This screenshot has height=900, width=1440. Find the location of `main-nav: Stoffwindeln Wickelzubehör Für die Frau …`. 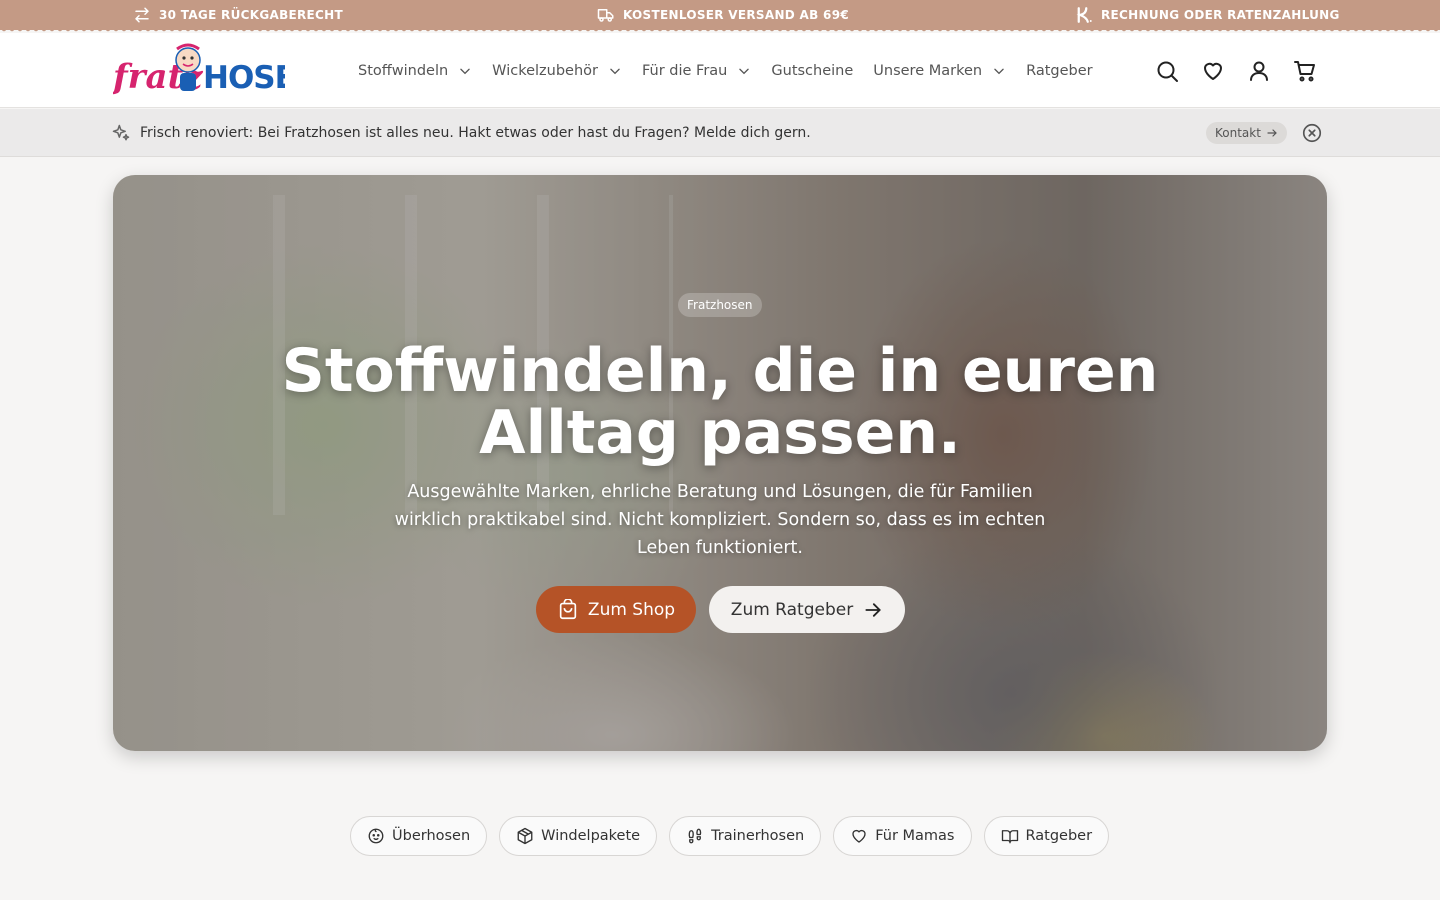

main-nav: Stoffwindeln Wickelzubehör Für die Frau … is located at coordinates (725, 70).